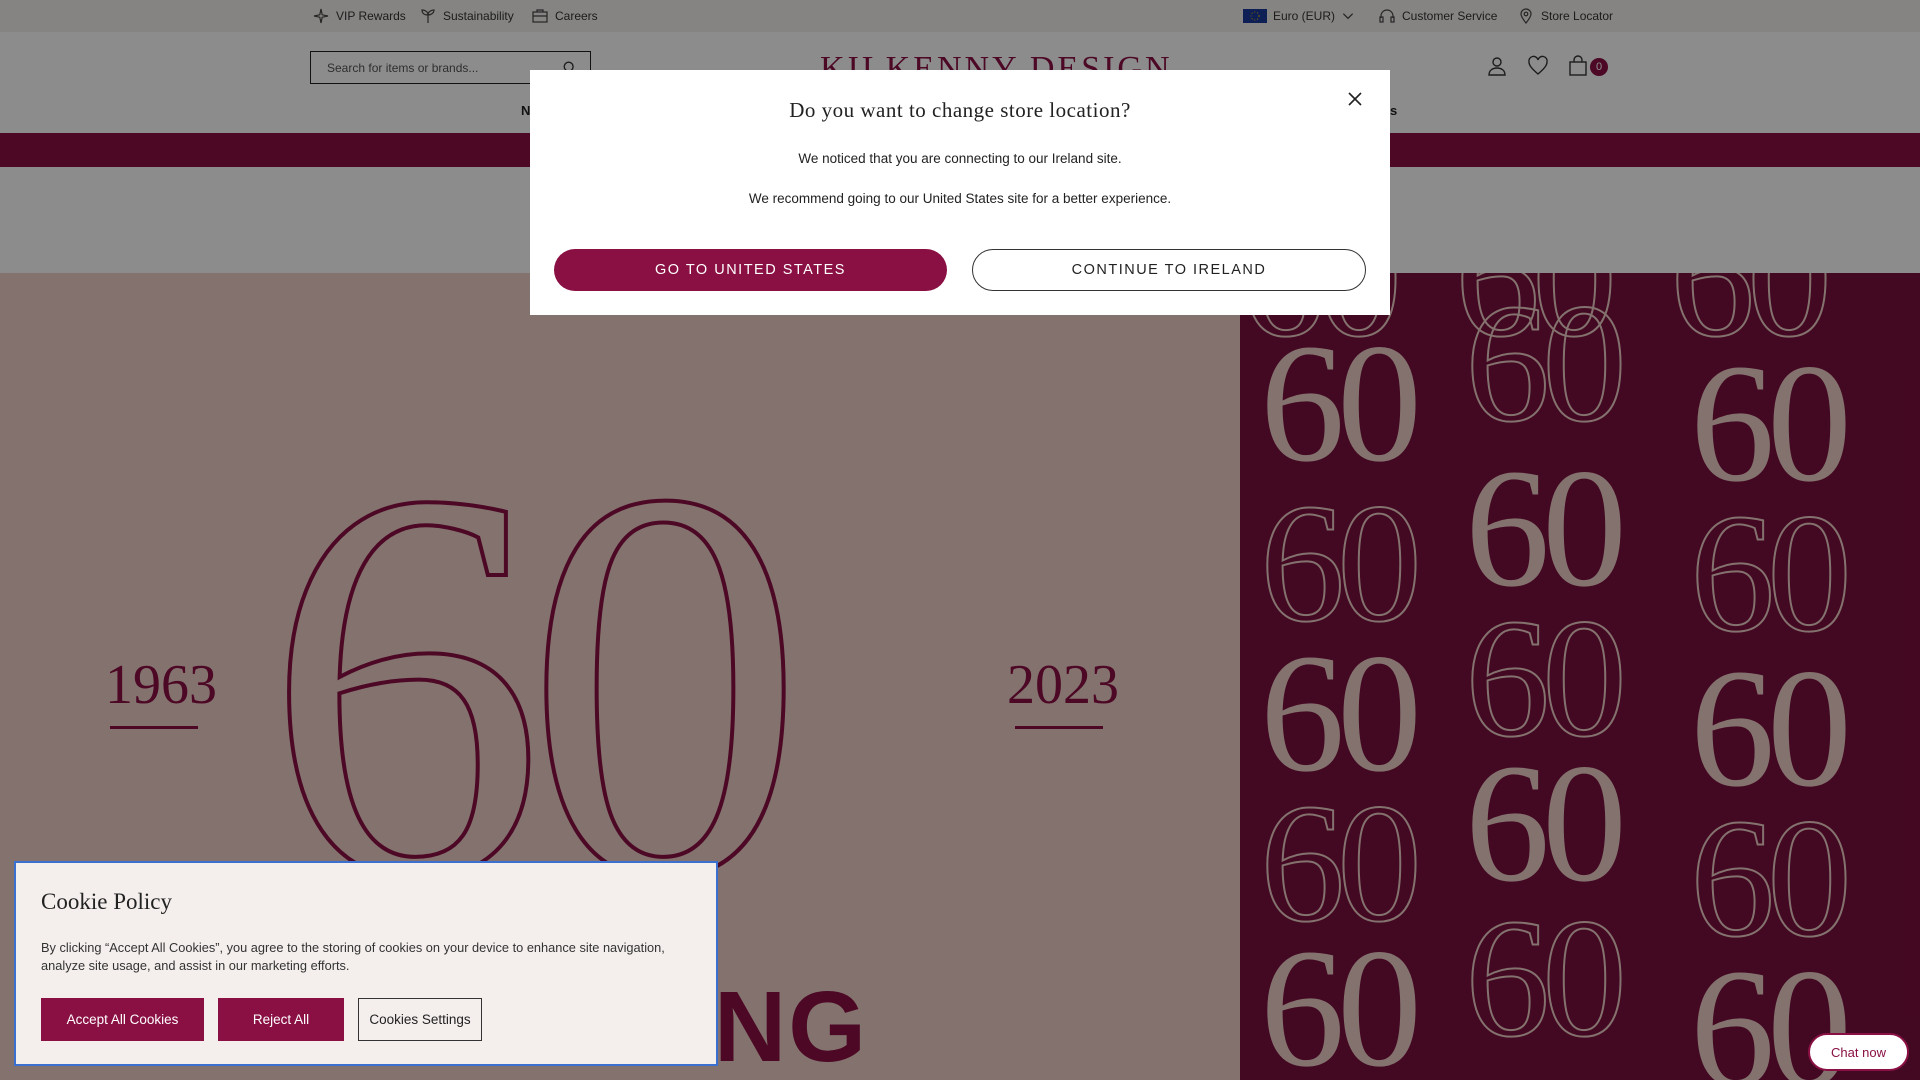 The image size is (1920, 1080). I want to click on cookie-title: Cookie Policy, so click(106, 901).